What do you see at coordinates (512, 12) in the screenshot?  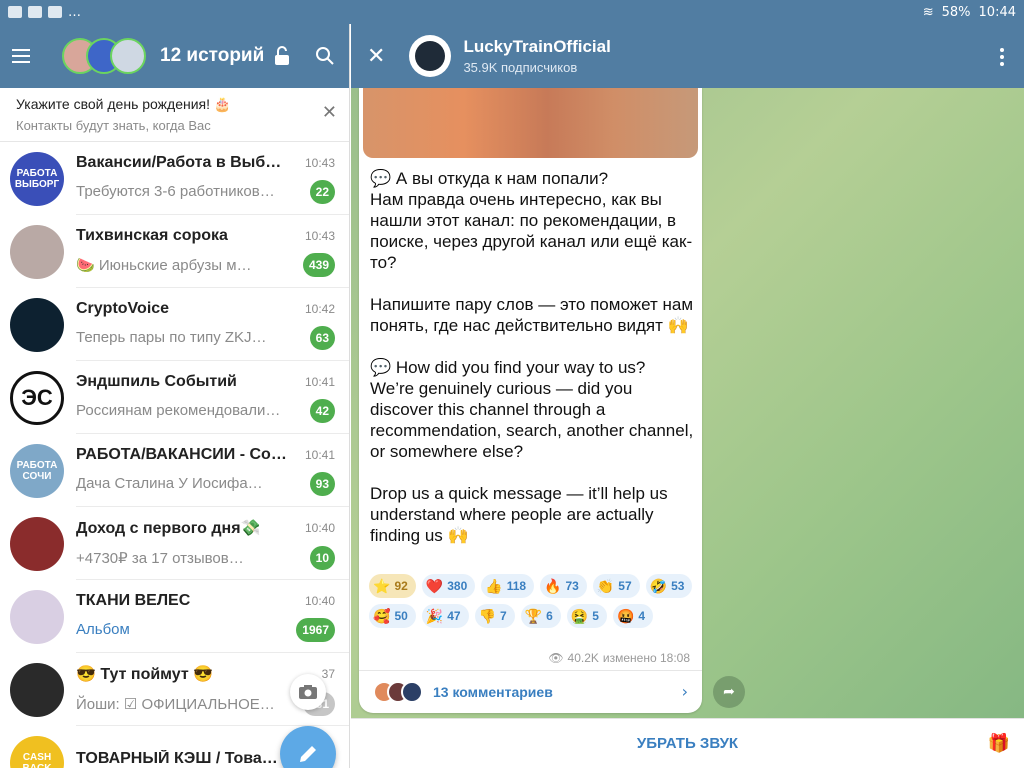 I see `status-bar: … ≋ 58% 10:44` at bounding box center [512, 12].